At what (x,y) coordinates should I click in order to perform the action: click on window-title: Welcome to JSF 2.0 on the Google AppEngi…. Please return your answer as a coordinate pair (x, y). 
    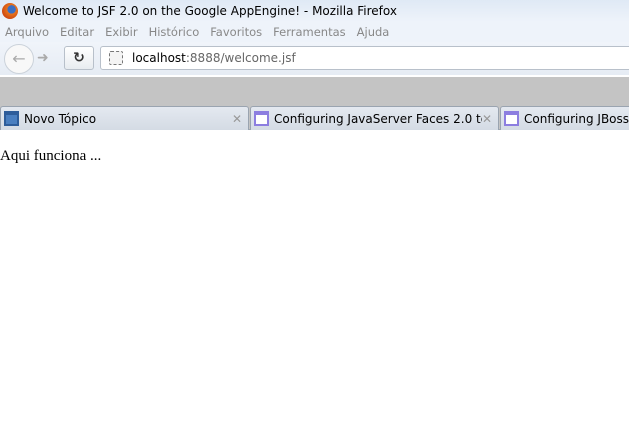
    Looking at the image, I should click on (210, 11).